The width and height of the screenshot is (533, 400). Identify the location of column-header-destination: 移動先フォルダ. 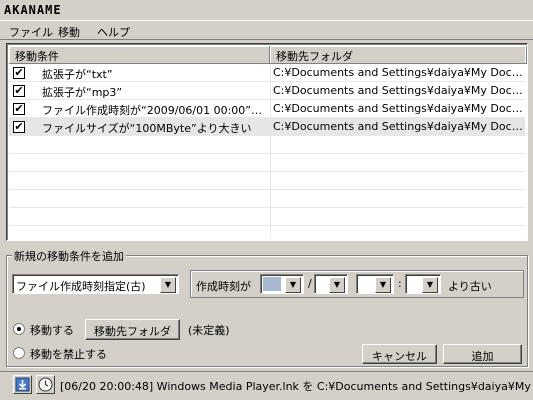
(398, 55).